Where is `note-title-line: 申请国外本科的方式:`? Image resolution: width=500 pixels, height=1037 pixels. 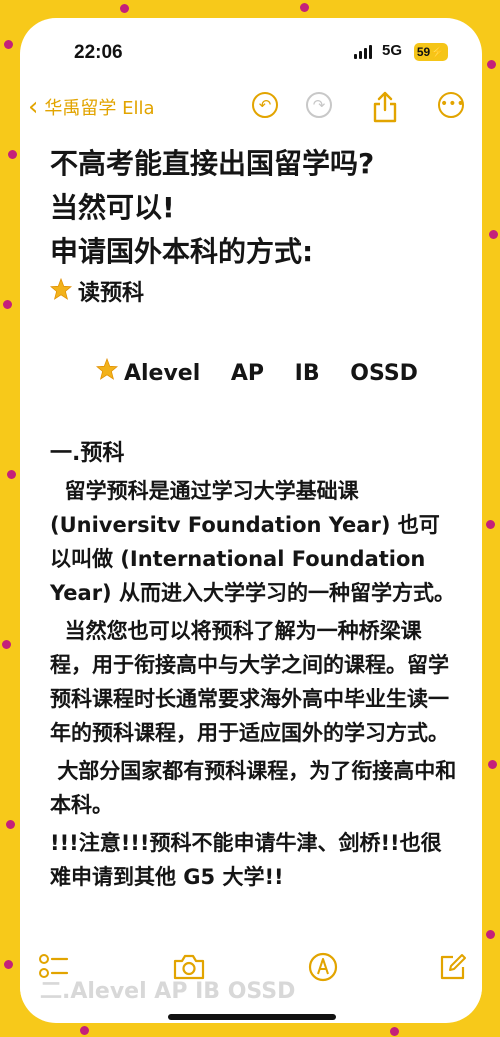
note-title-line: 申请国外本科的方式: is located at coordinates (182, 251).